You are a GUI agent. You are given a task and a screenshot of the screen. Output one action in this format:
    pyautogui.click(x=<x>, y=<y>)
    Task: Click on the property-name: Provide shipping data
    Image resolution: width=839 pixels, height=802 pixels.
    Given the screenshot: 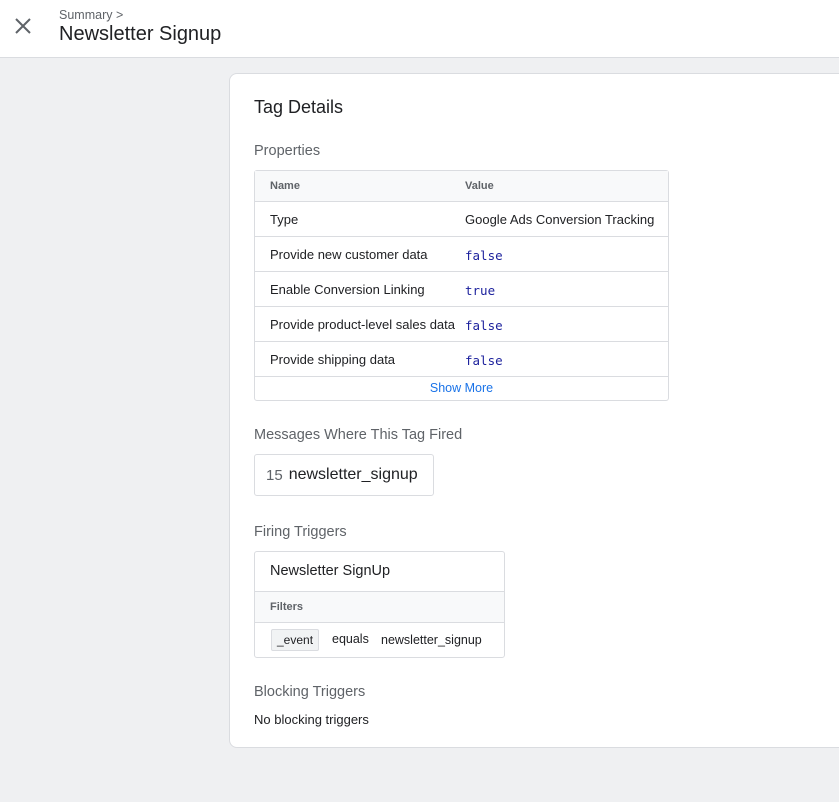 What is the action you would take?
    pyautogui.click(x=333, y=359)
    